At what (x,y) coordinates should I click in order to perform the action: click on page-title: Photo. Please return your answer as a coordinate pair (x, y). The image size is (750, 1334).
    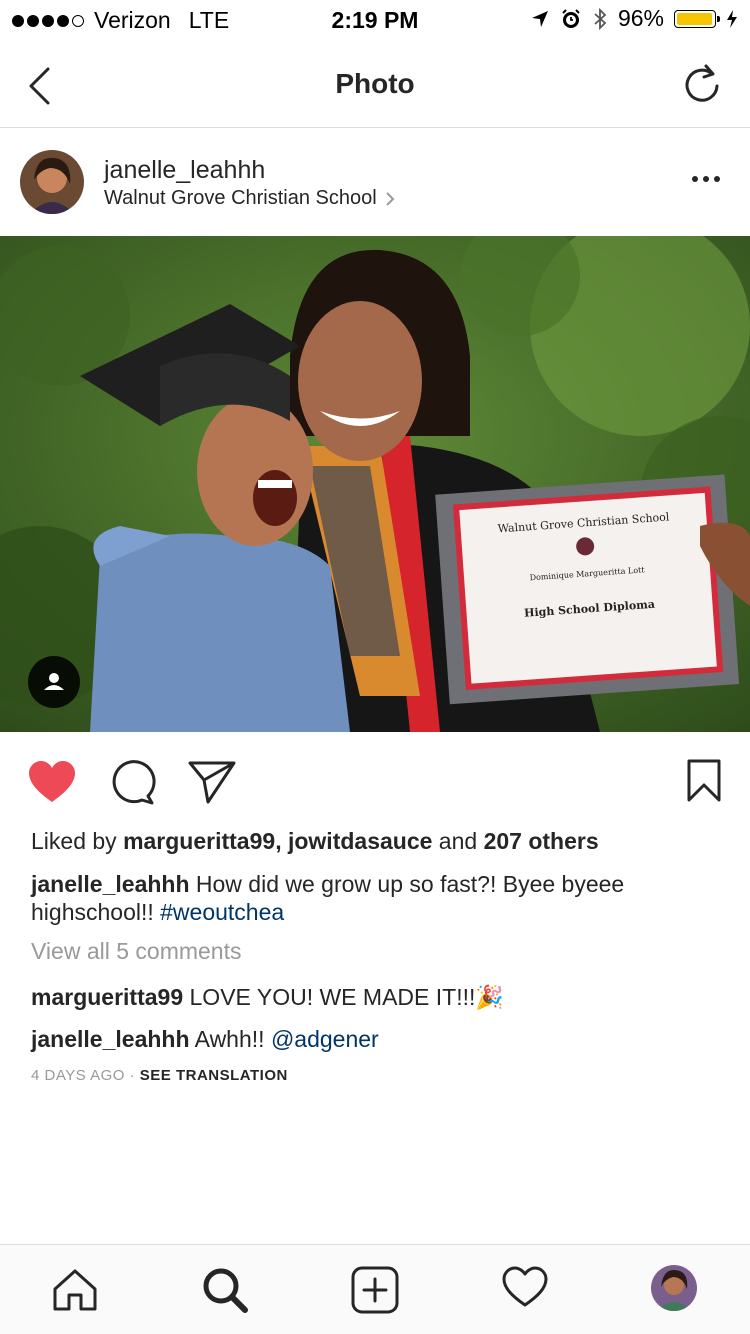
    Looking at the image, I should click on (375, 83).